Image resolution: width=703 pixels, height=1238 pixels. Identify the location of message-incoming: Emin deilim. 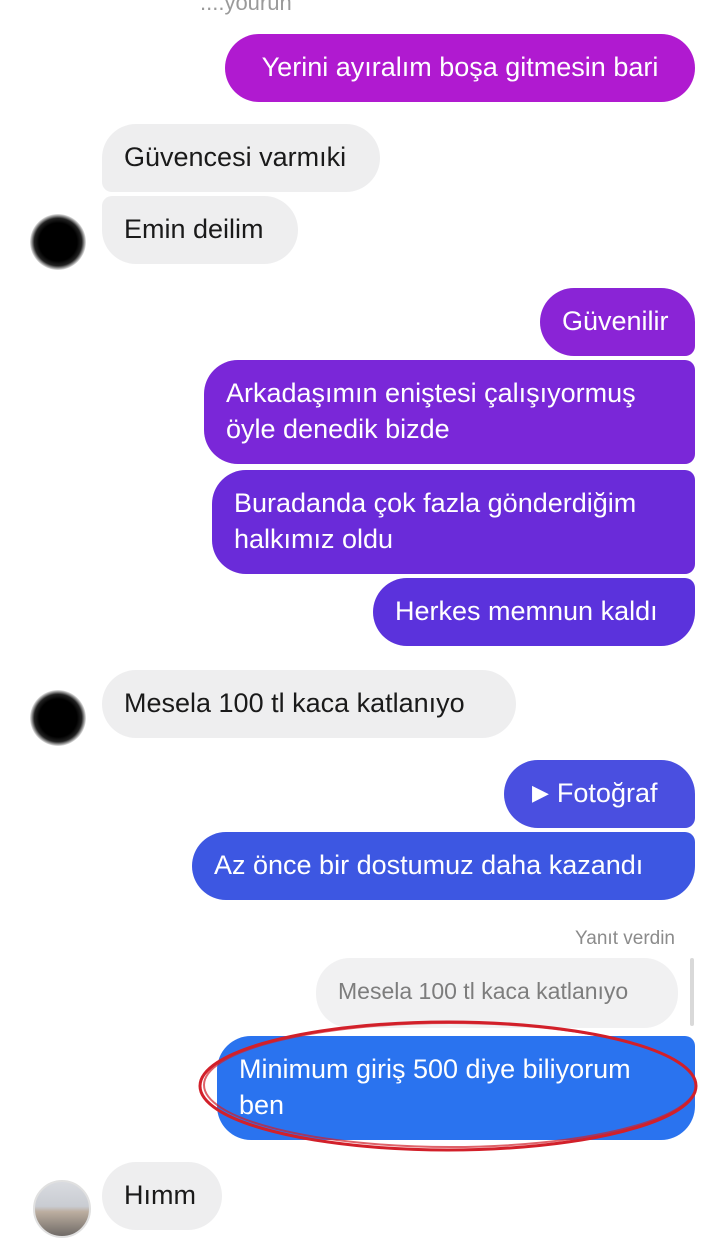
(200, 230).